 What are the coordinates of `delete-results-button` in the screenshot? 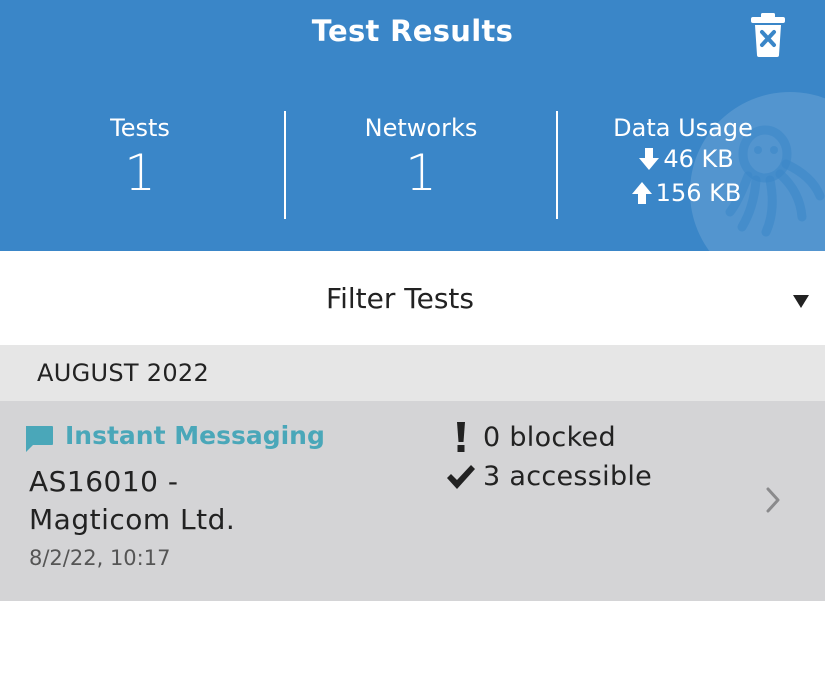 It's located at (768, 35).